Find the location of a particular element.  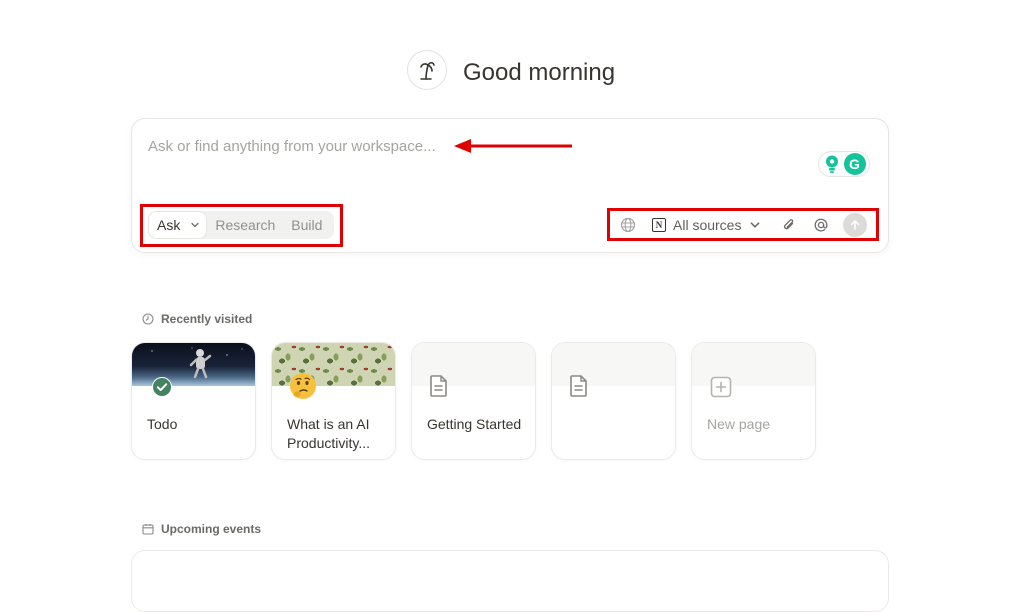

recent-page-card: Getting Started is located at coordinates (473, 401).